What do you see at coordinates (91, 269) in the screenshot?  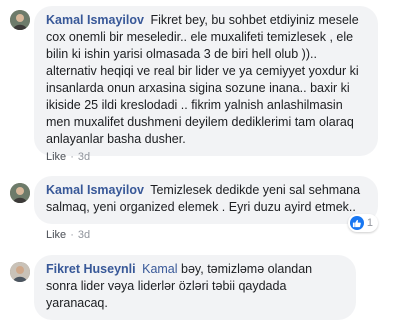 I see `comment-author: Fikret Huseynli` at bounding box center [91, 269].